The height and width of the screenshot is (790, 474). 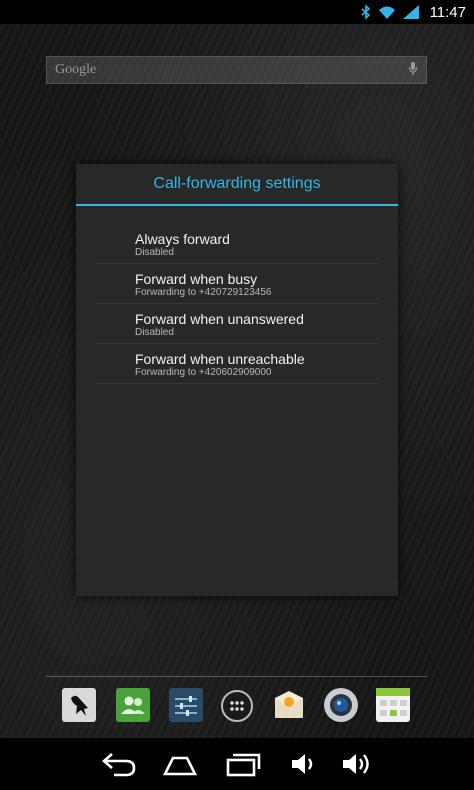 What do you see at coordinates (220, 359) in the screenshot?
I see `item-title: Forward when unreachable` at bounding box center [220, 359].